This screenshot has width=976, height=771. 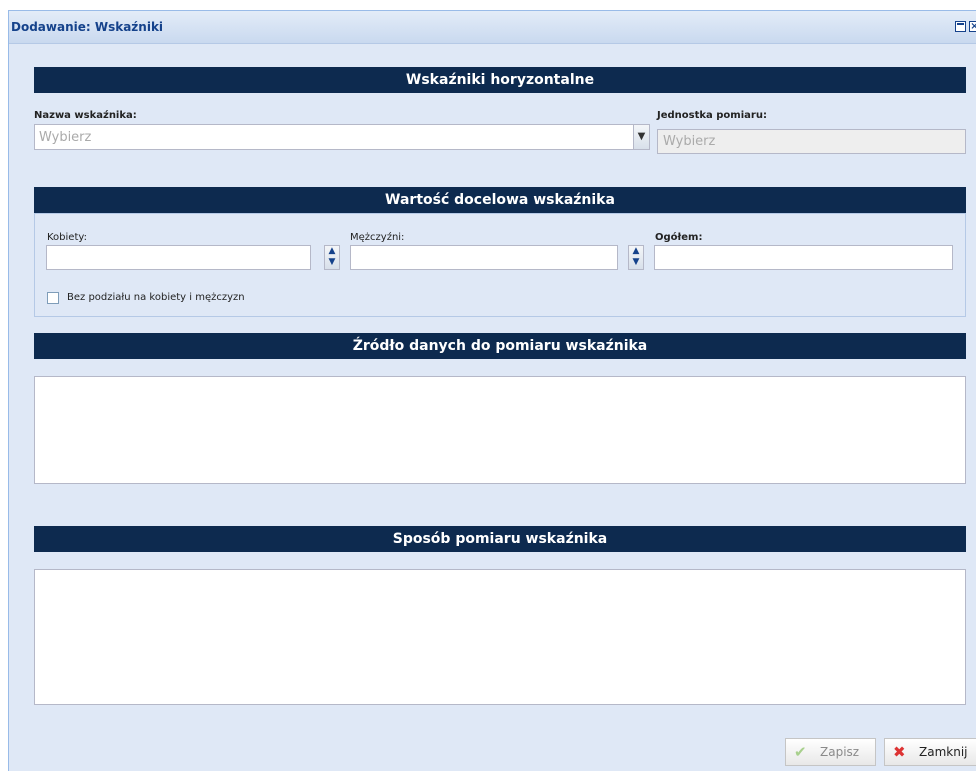 What do you see at coordinates (800, 752) in the screenshot?
I see `check-icon: ✔` at bounding box center [800, 752].